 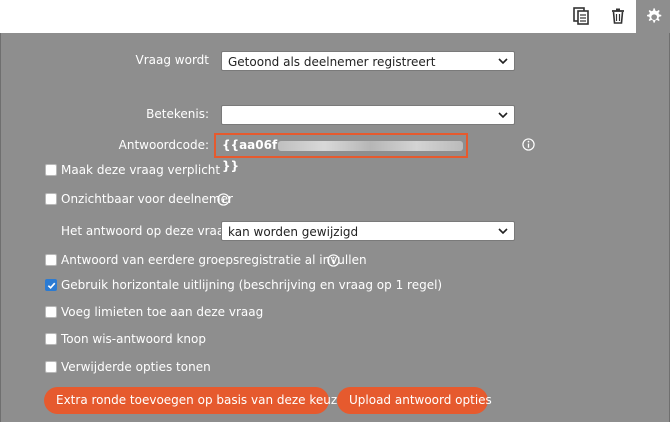 What do you see at coordinates (414, 400) in the screenshot?
I see `upload-options-button: Upload antwoord opties` at bounding box center [414, 400].